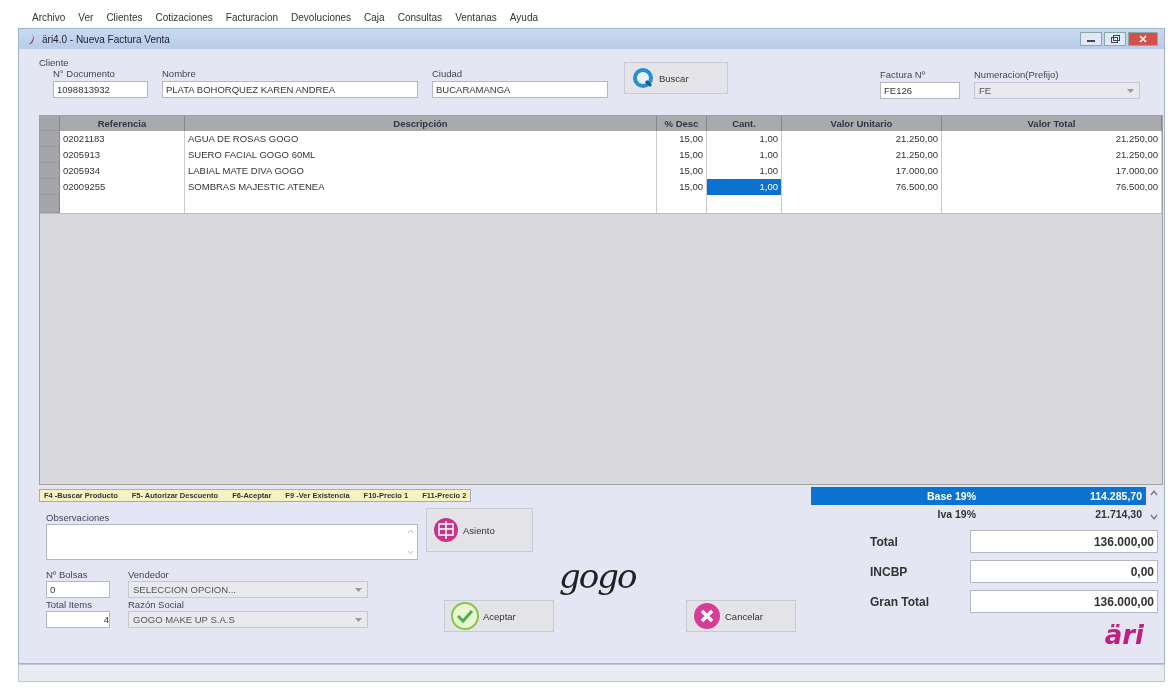 This screenshot has width=1172, height=694. I want to click on total-field: 0,00, so click(1064, 571).